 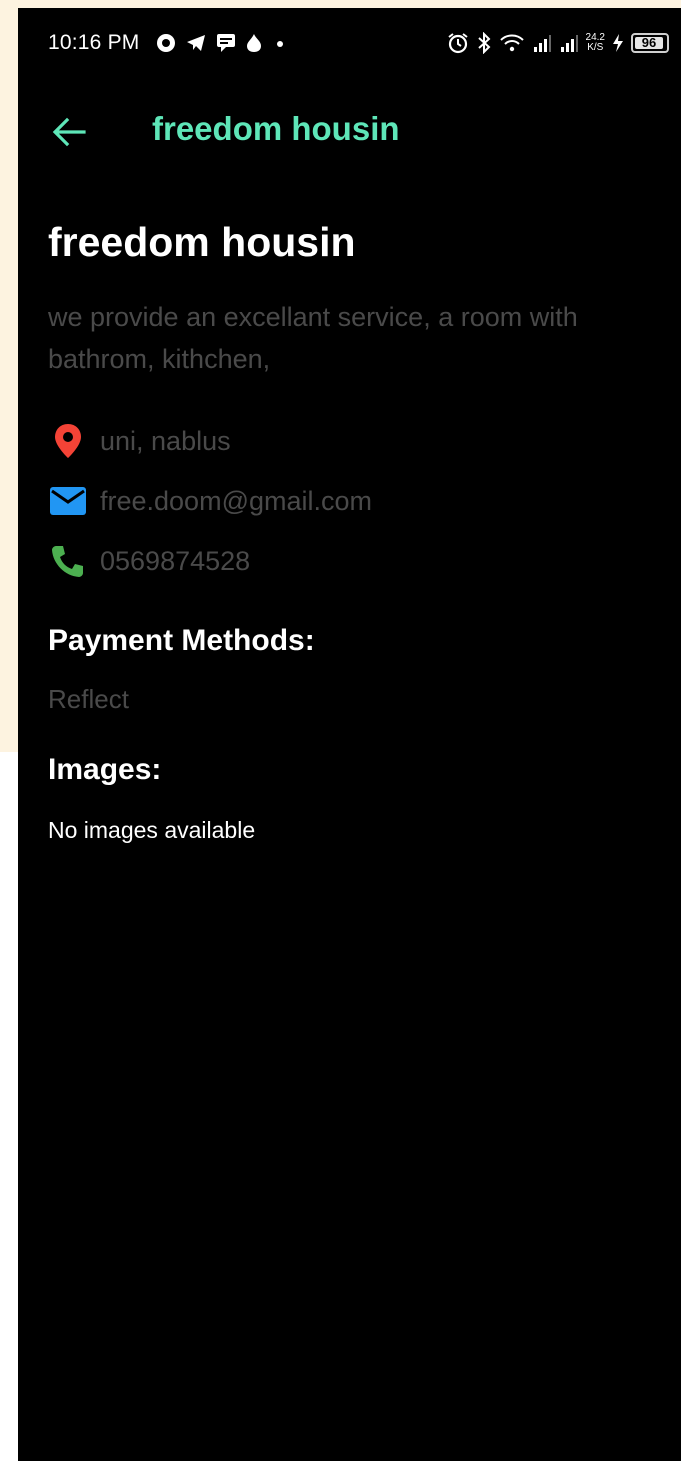 What do you see at coordinates (68, 561) in the screenshot?
I see `phone-icon` at bounding box center [68, 561].